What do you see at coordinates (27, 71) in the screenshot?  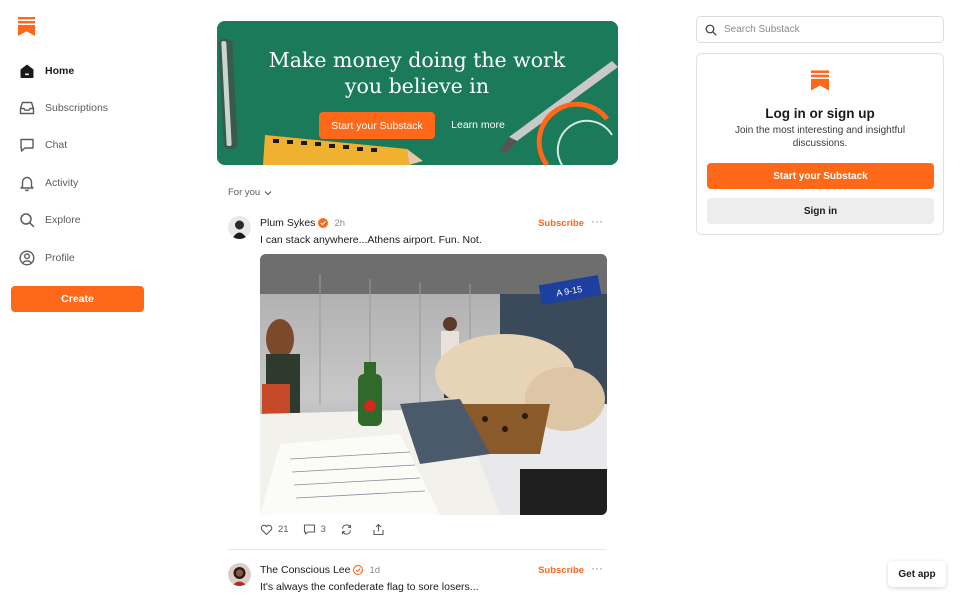 I see `home-icon` at bounding box center [27, 71].